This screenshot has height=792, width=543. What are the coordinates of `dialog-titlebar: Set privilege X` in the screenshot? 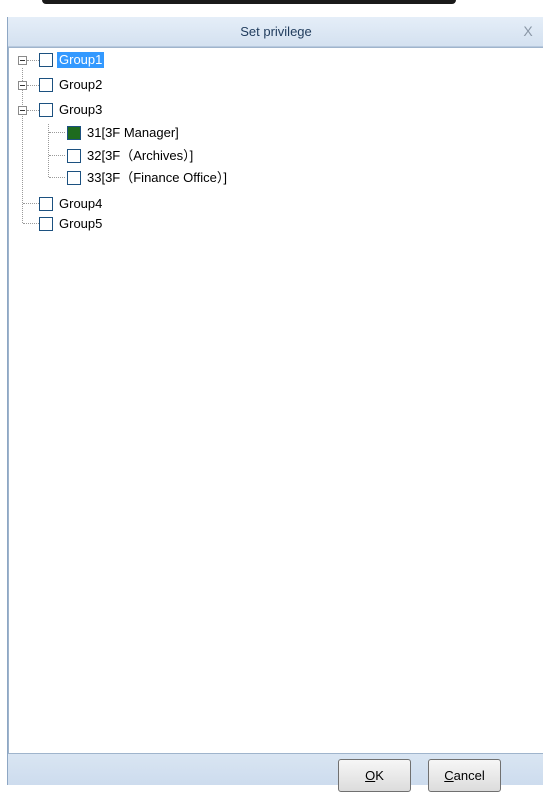 It's located at (275, 32).